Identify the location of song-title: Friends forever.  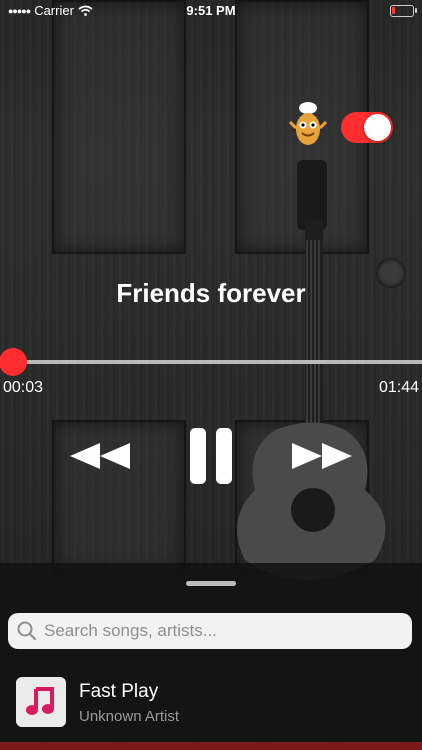
(211, 293).